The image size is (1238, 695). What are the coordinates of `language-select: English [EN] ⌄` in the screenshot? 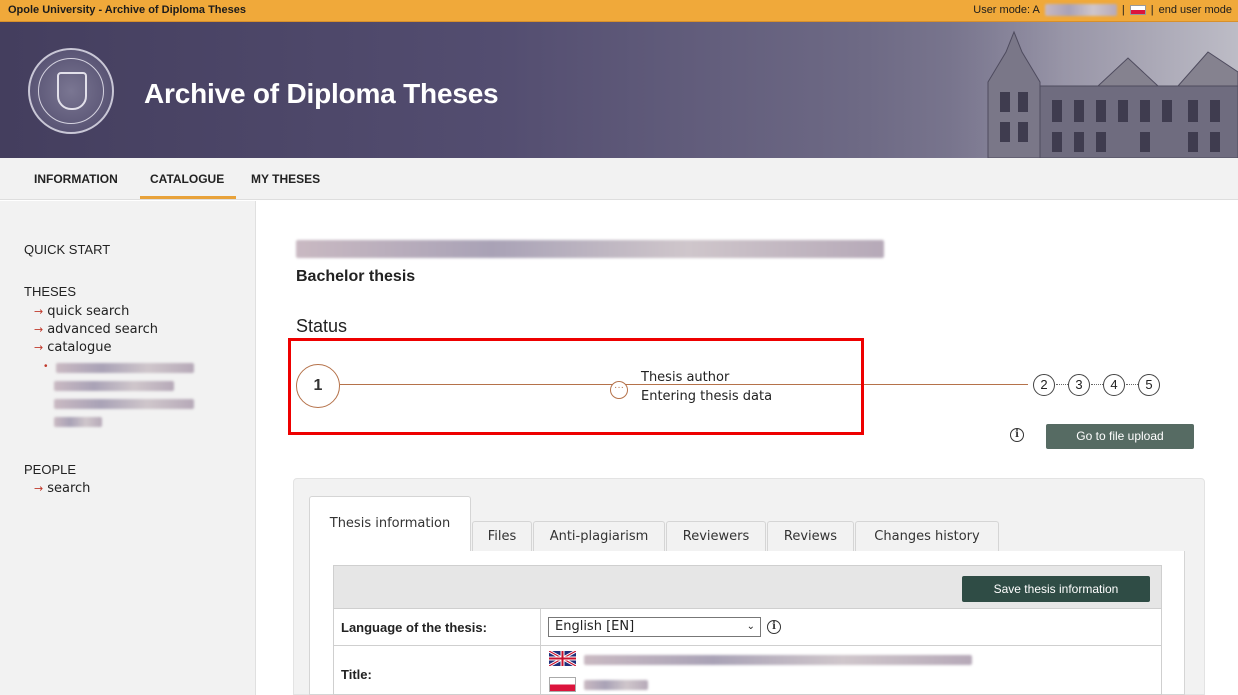 It's located at (654, 627).